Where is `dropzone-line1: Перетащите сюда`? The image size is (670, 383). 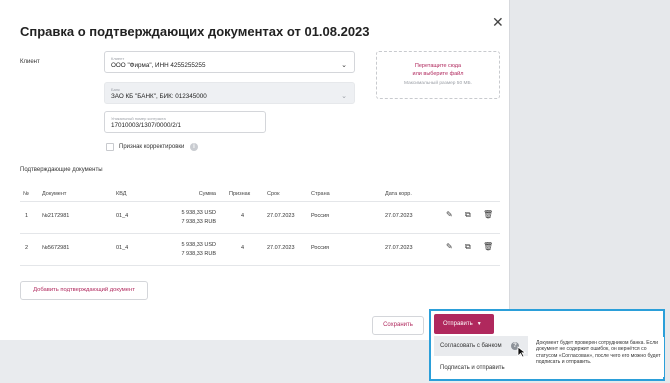 dropzone-line1: Перетащите сюда is located at coordinates (438, 66).